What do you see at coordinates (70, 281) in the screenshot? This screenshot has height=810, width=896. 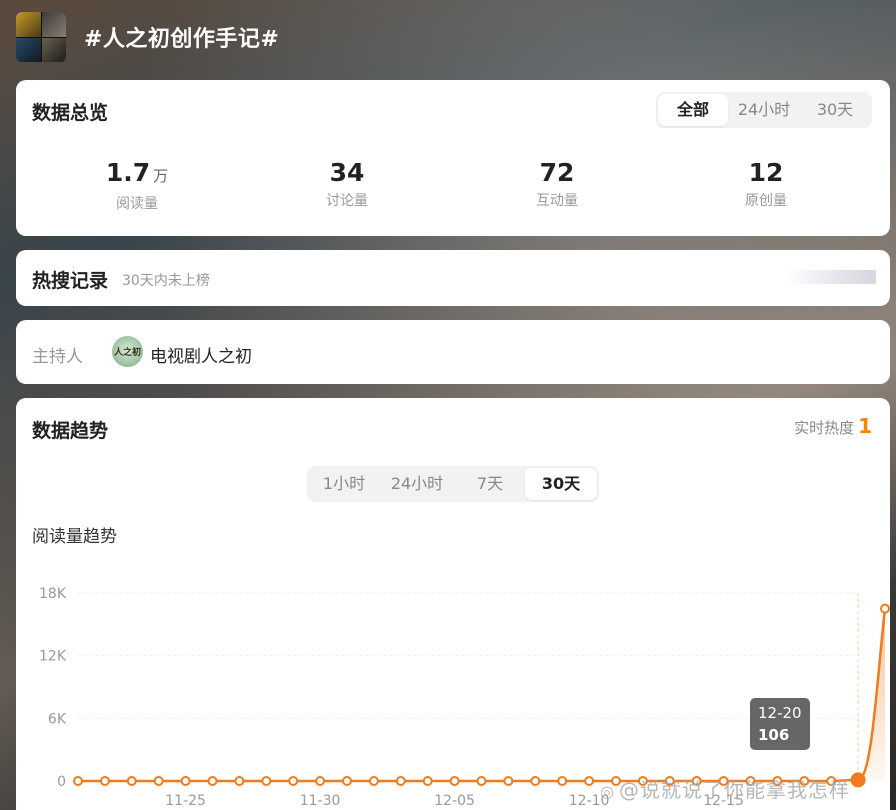 I see `hot-search-title: 热搜记录` at bounding box center [70, 281].